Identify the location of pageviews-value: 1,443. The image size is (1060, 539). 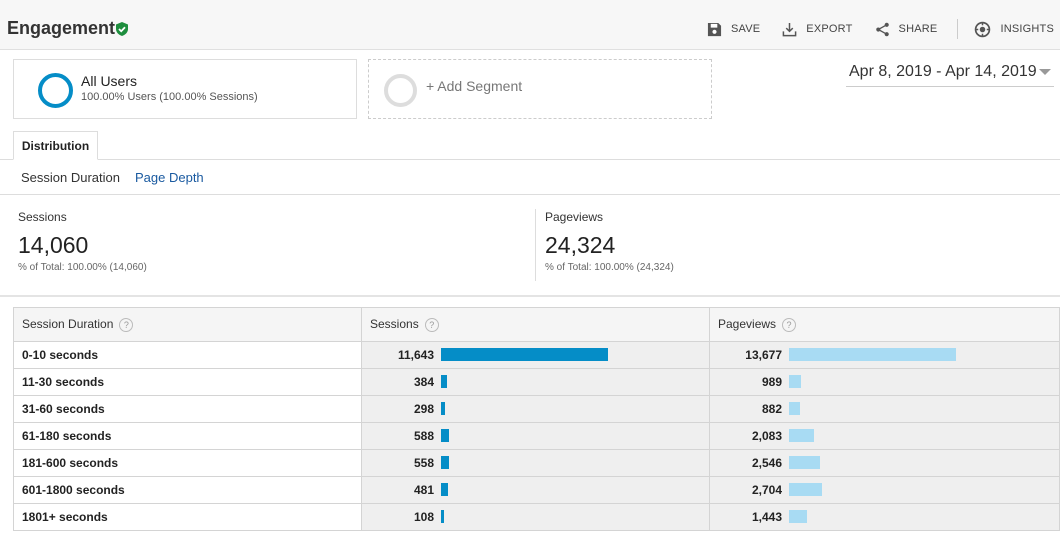
(766, 517).